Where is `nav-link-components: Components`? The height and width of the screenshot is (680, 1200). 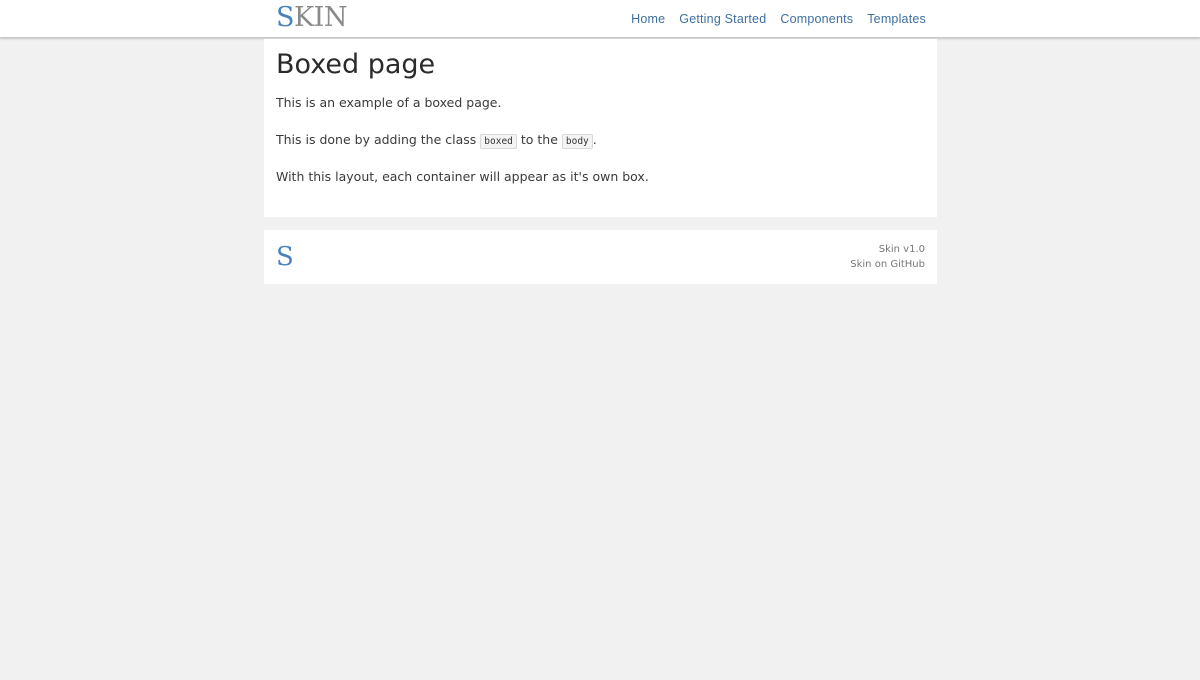
nav-link-components: Components is located at coordinates (816, 19).